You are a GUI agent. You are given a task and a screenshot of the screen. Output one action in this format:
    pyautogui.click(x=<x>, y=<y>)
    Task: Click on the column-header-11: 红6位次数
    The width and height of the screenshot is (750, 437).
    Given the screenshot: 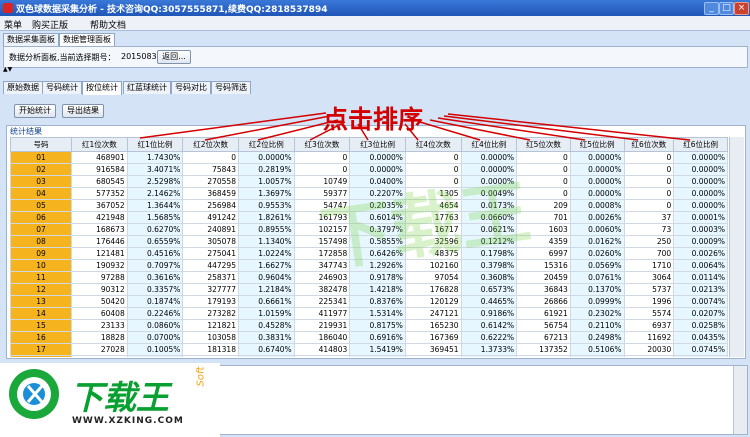 What is the action you would take?
    pyautogui.click(x=649, y=144)
    